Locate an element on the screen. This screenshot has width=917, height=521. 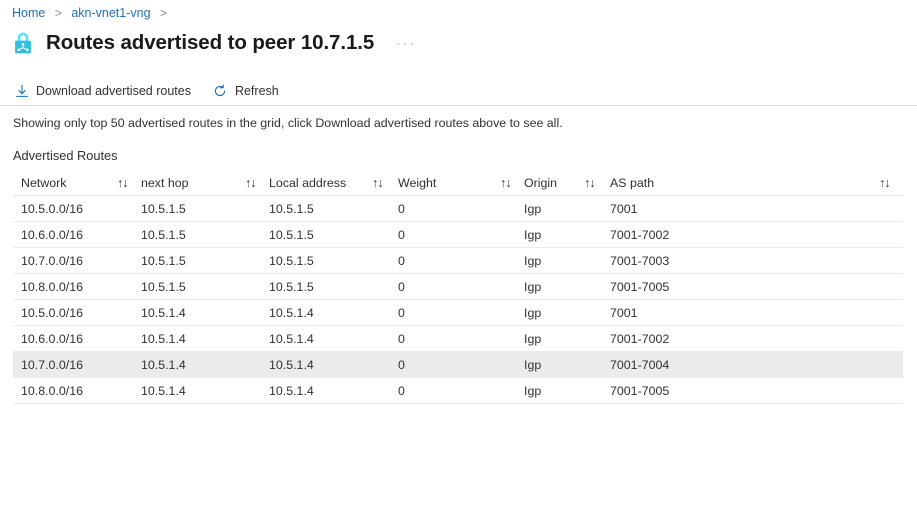
download-advertised-routes-button: Download advertised routes is located at coordinates (102, 91).